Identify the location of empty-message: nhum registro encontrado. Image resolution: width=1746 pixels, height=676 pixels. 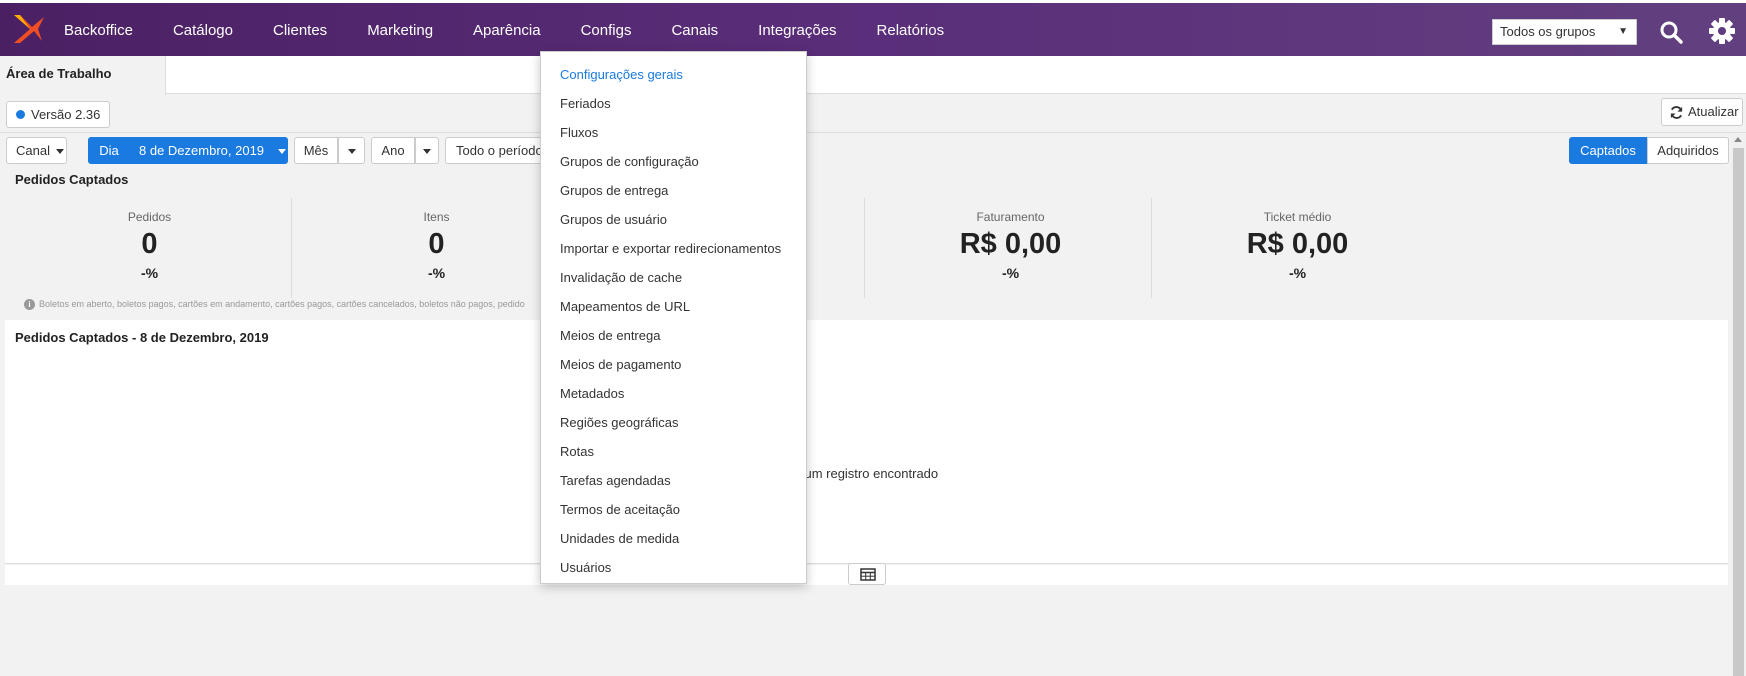
(864, 473).